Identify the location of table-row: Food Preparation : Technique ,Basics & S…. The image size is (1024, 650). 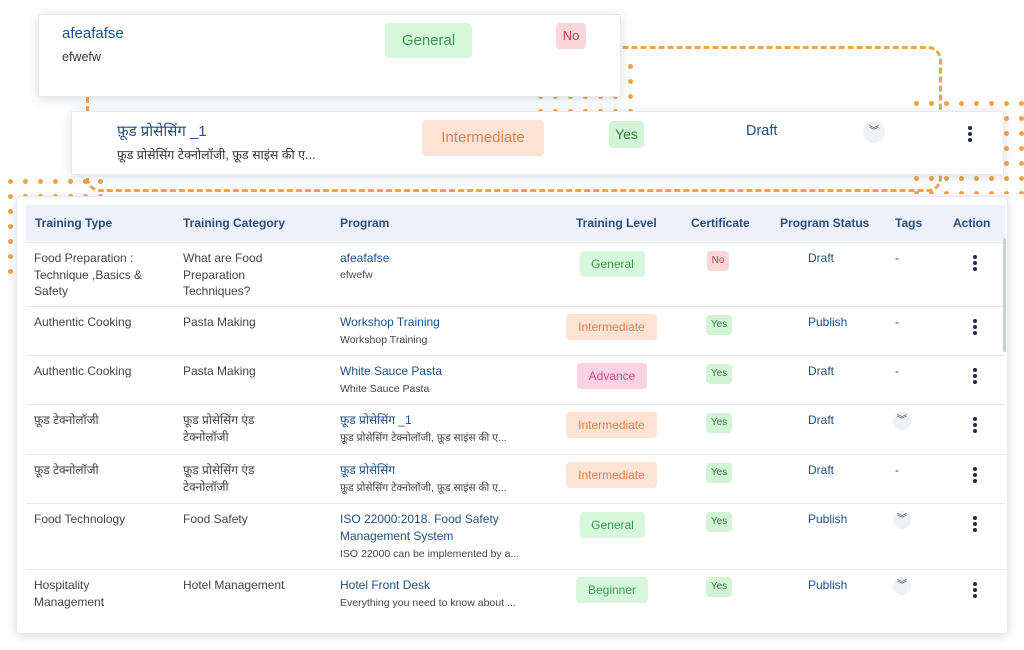
(515, 274).